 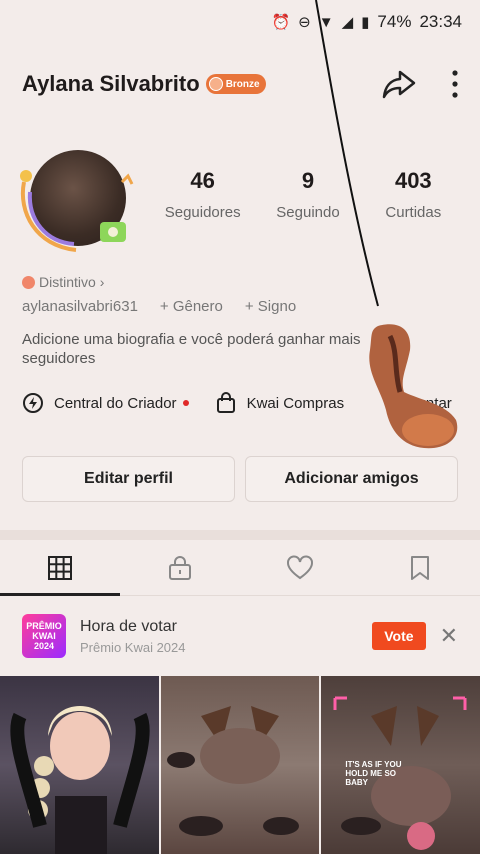 I want to click on distintivo-link: Distintivo ›, so click(x=63, y=282).